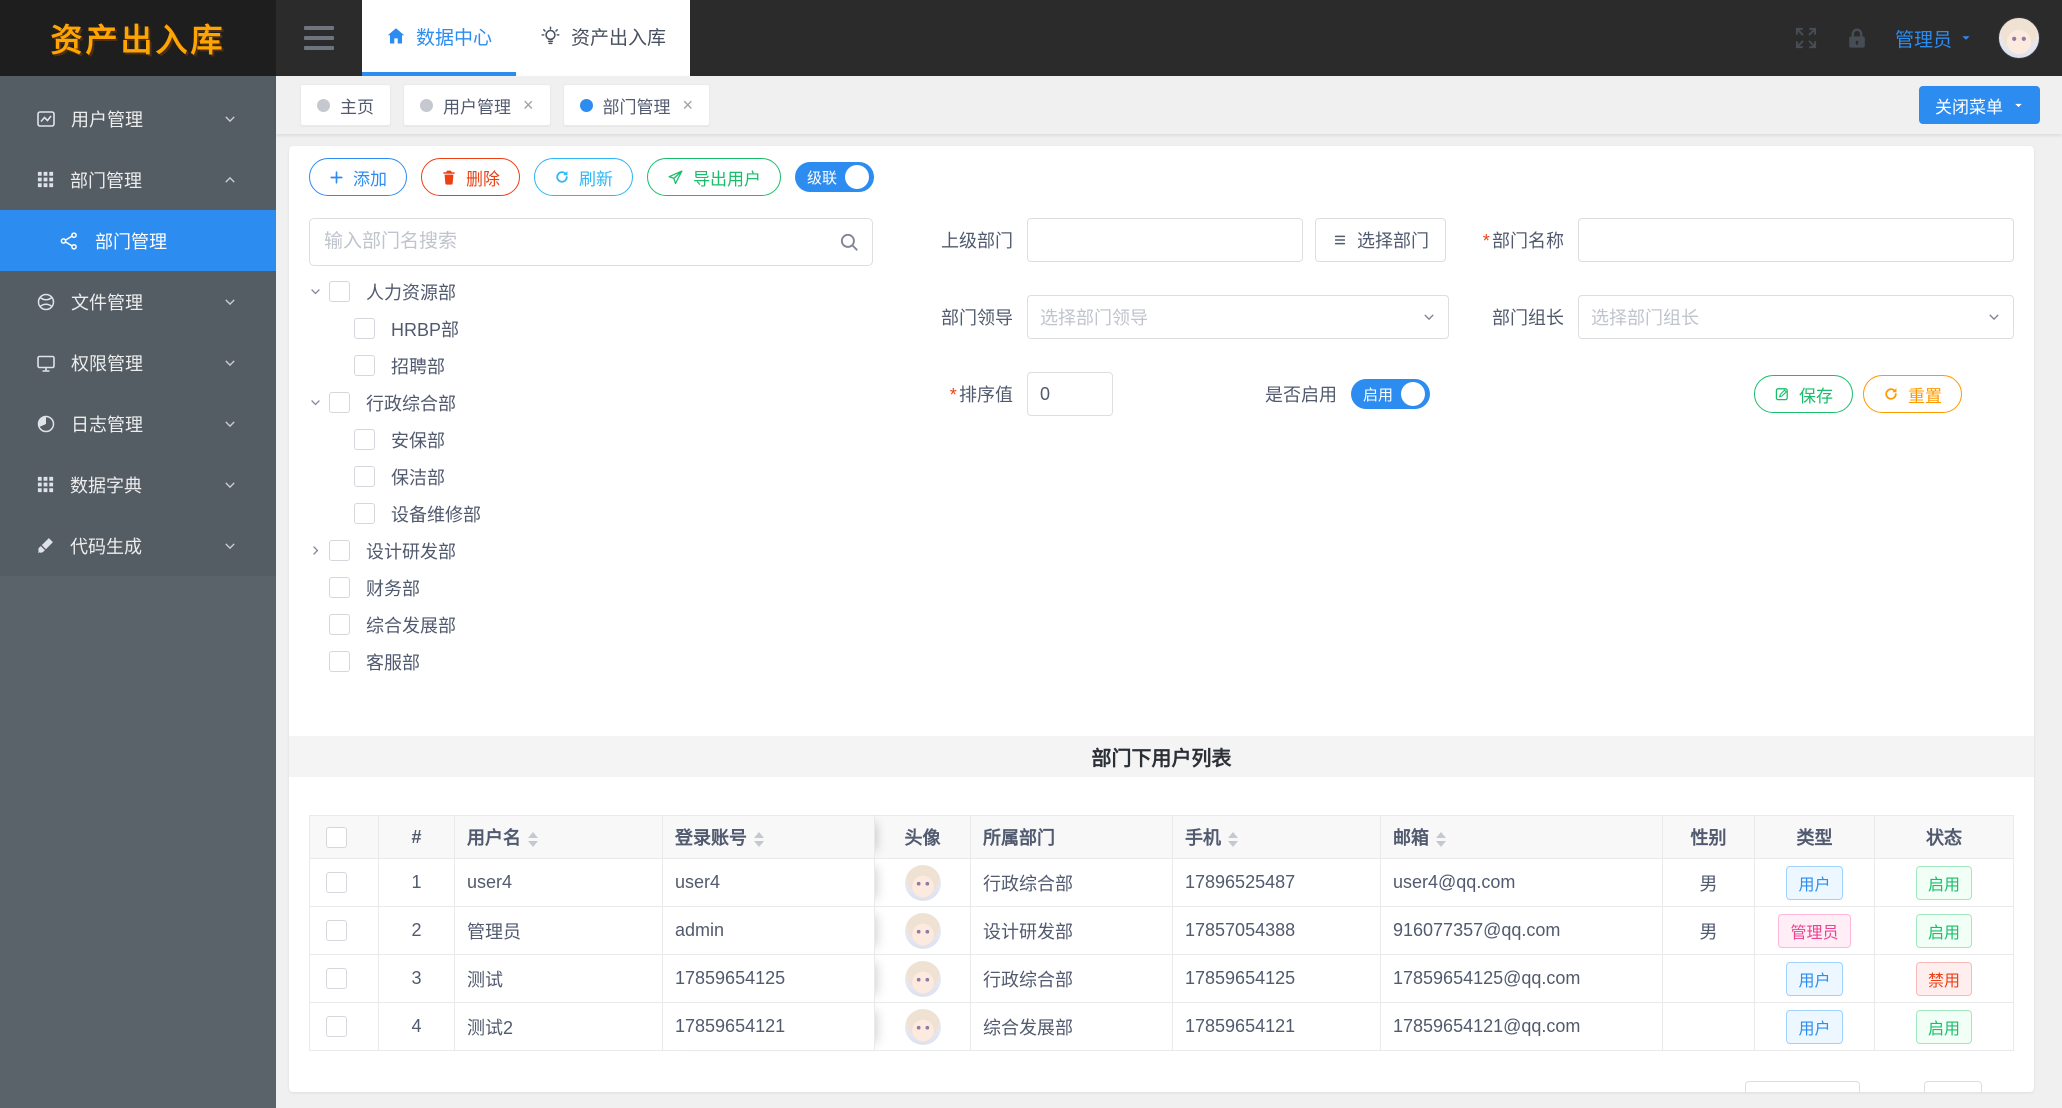 This screenshot has width=2062, height=1108. Describe the element at coordinates (1803, 394) in the screenshot. I see `save-button: 保存` at that location.